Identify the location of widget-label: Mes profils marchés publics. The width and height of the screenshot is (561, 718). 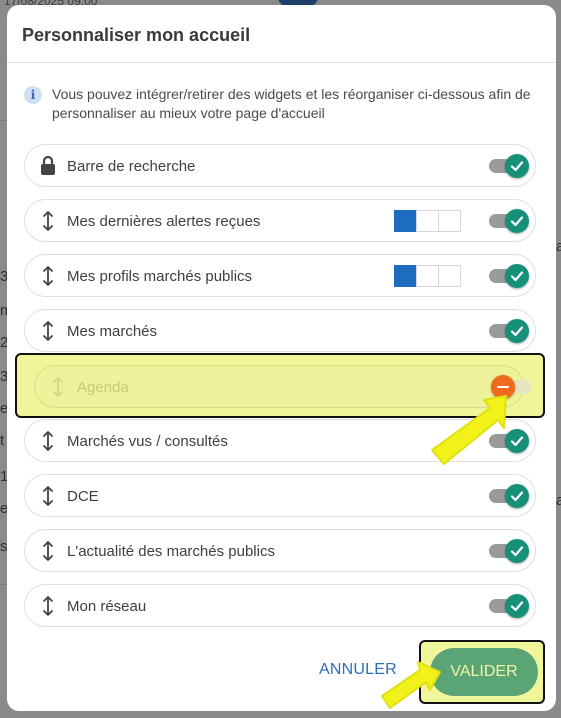
(160, 276).